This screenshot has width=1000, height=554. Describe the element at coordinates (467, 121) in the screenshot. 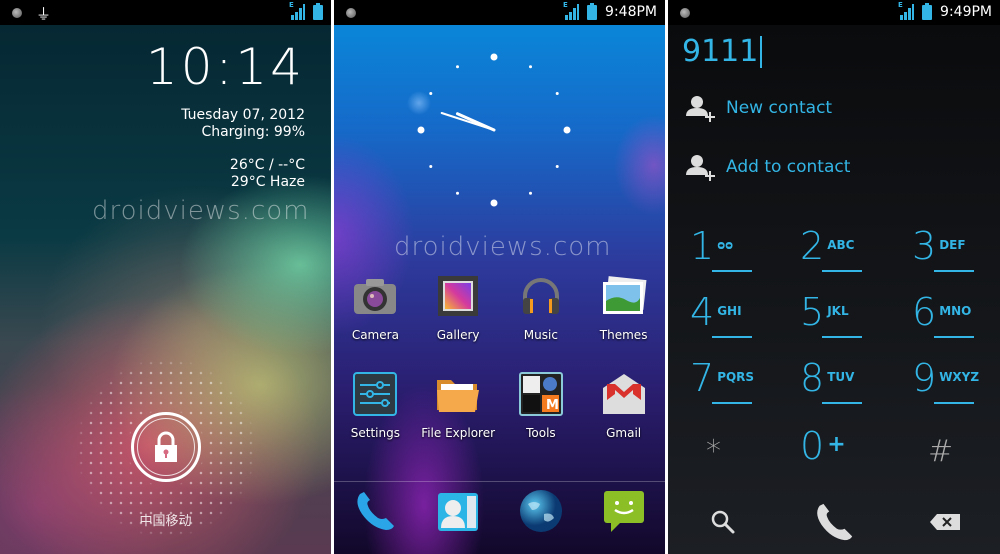

I see `minute-hand` at that location.